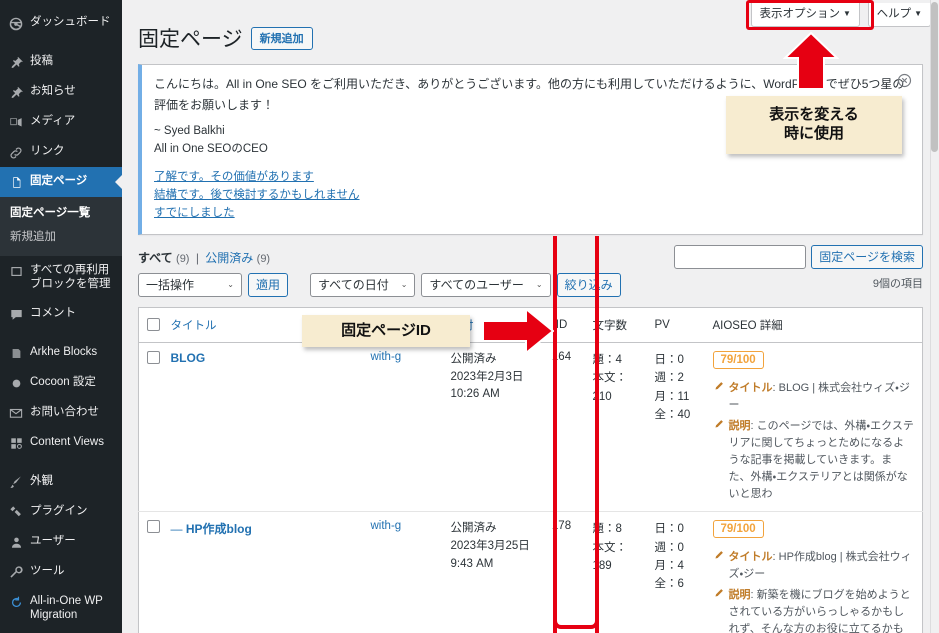  I want to click on sidebar-item-label: コメント, so click(53, 312).